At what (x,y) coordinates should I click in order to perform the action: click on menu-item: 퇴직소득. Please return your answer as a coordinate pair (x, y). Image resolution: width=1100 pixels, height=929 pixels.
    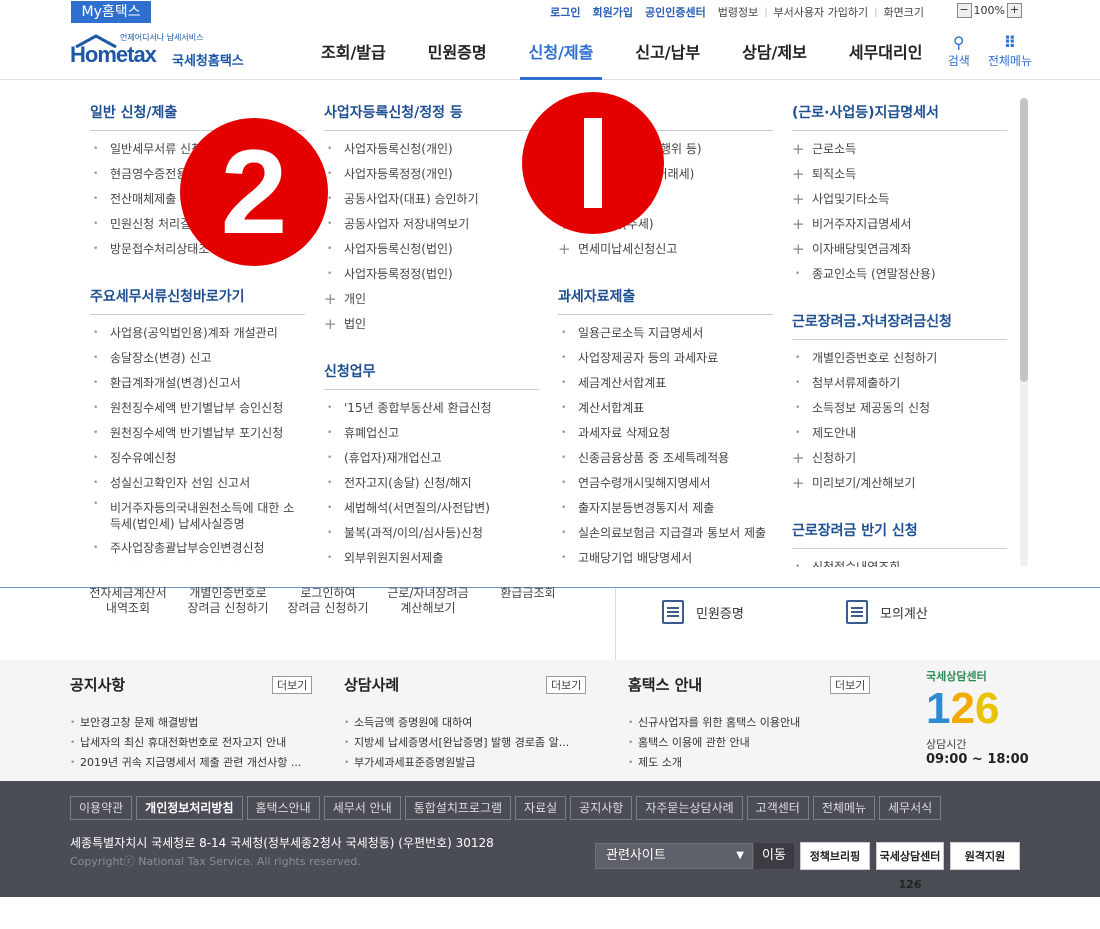
    Looking at the image, I should click on (899, 174).